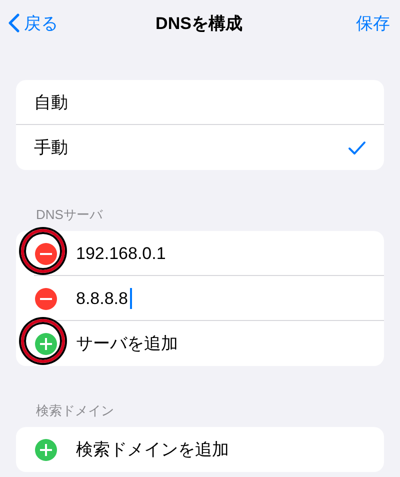 This screenshot has width=400, height=477. What do you see at coordinates (14, 23) in the screenshot?
I see `chevron-left-icon` at bounding box center [14, 23].